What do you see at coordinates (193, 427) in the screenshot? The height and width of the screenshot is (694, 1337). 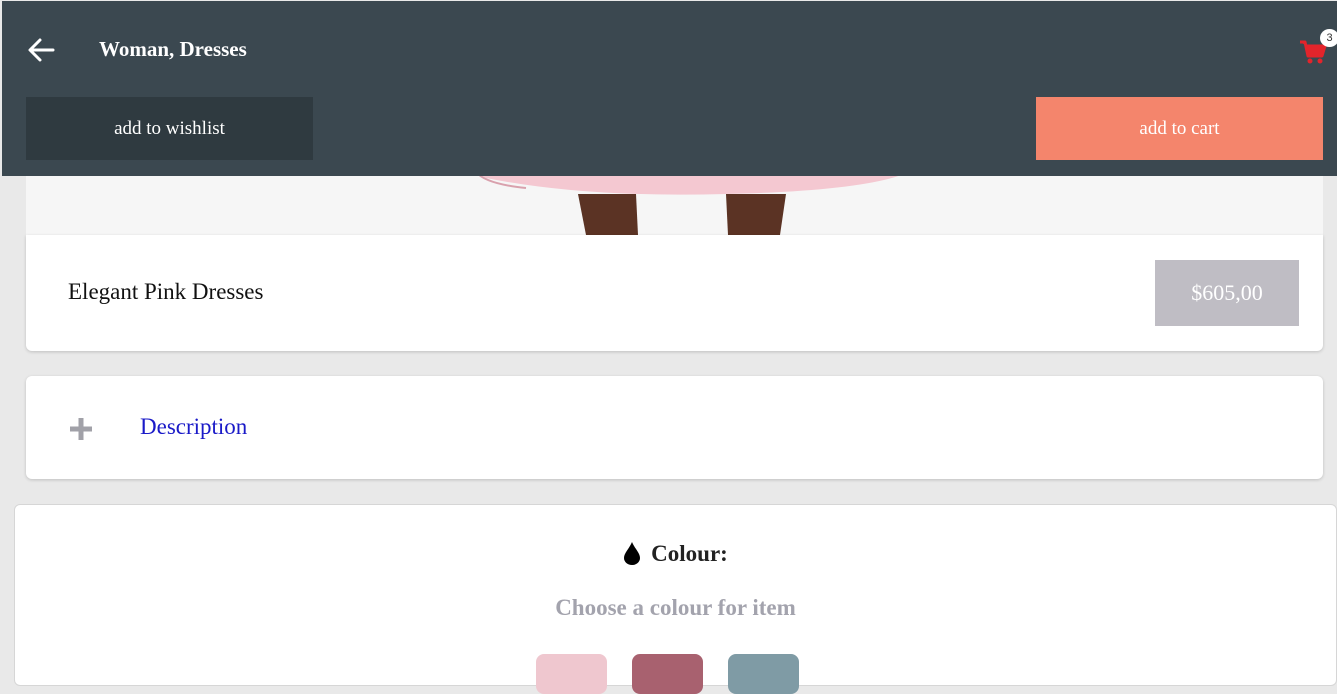 I see `description-label: Description` at bounding box center [193, 427].